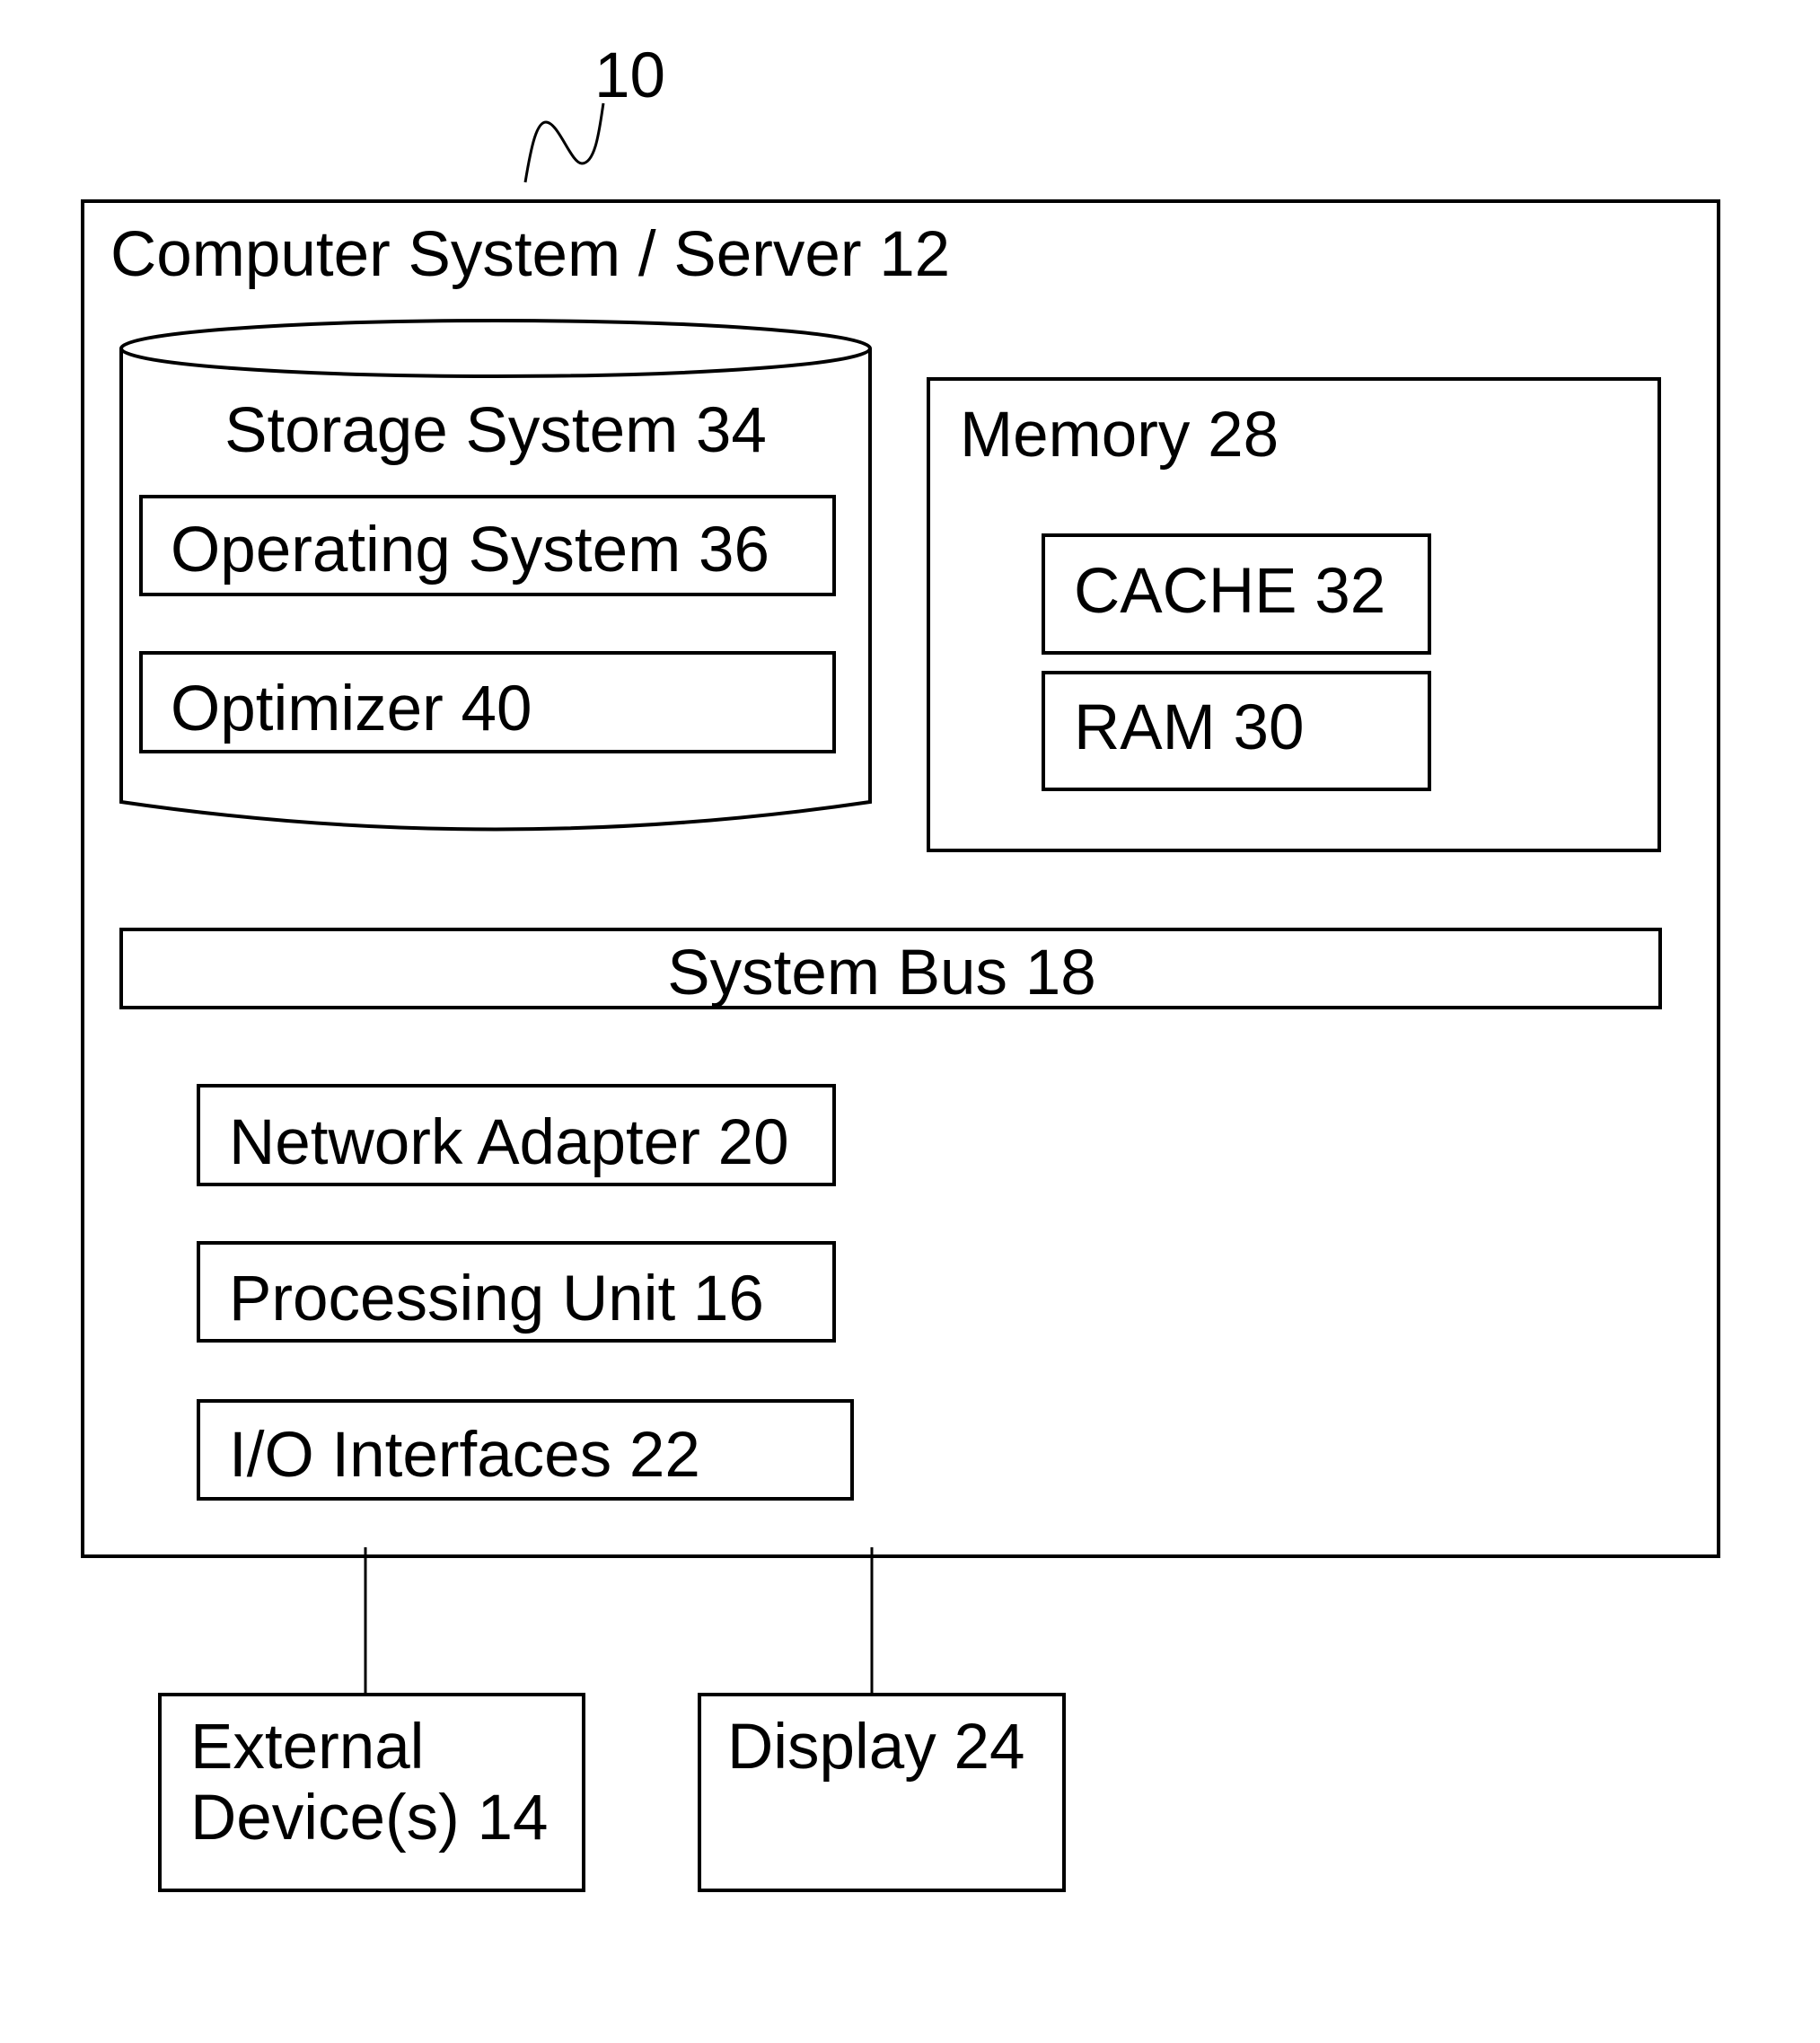 Image resolution: width=1820 pixels, height=2043 pixels. What do you see at coordinates (496, 348) in the screenshot?
I see `cylinder-top` at bounding box center [496, 348].